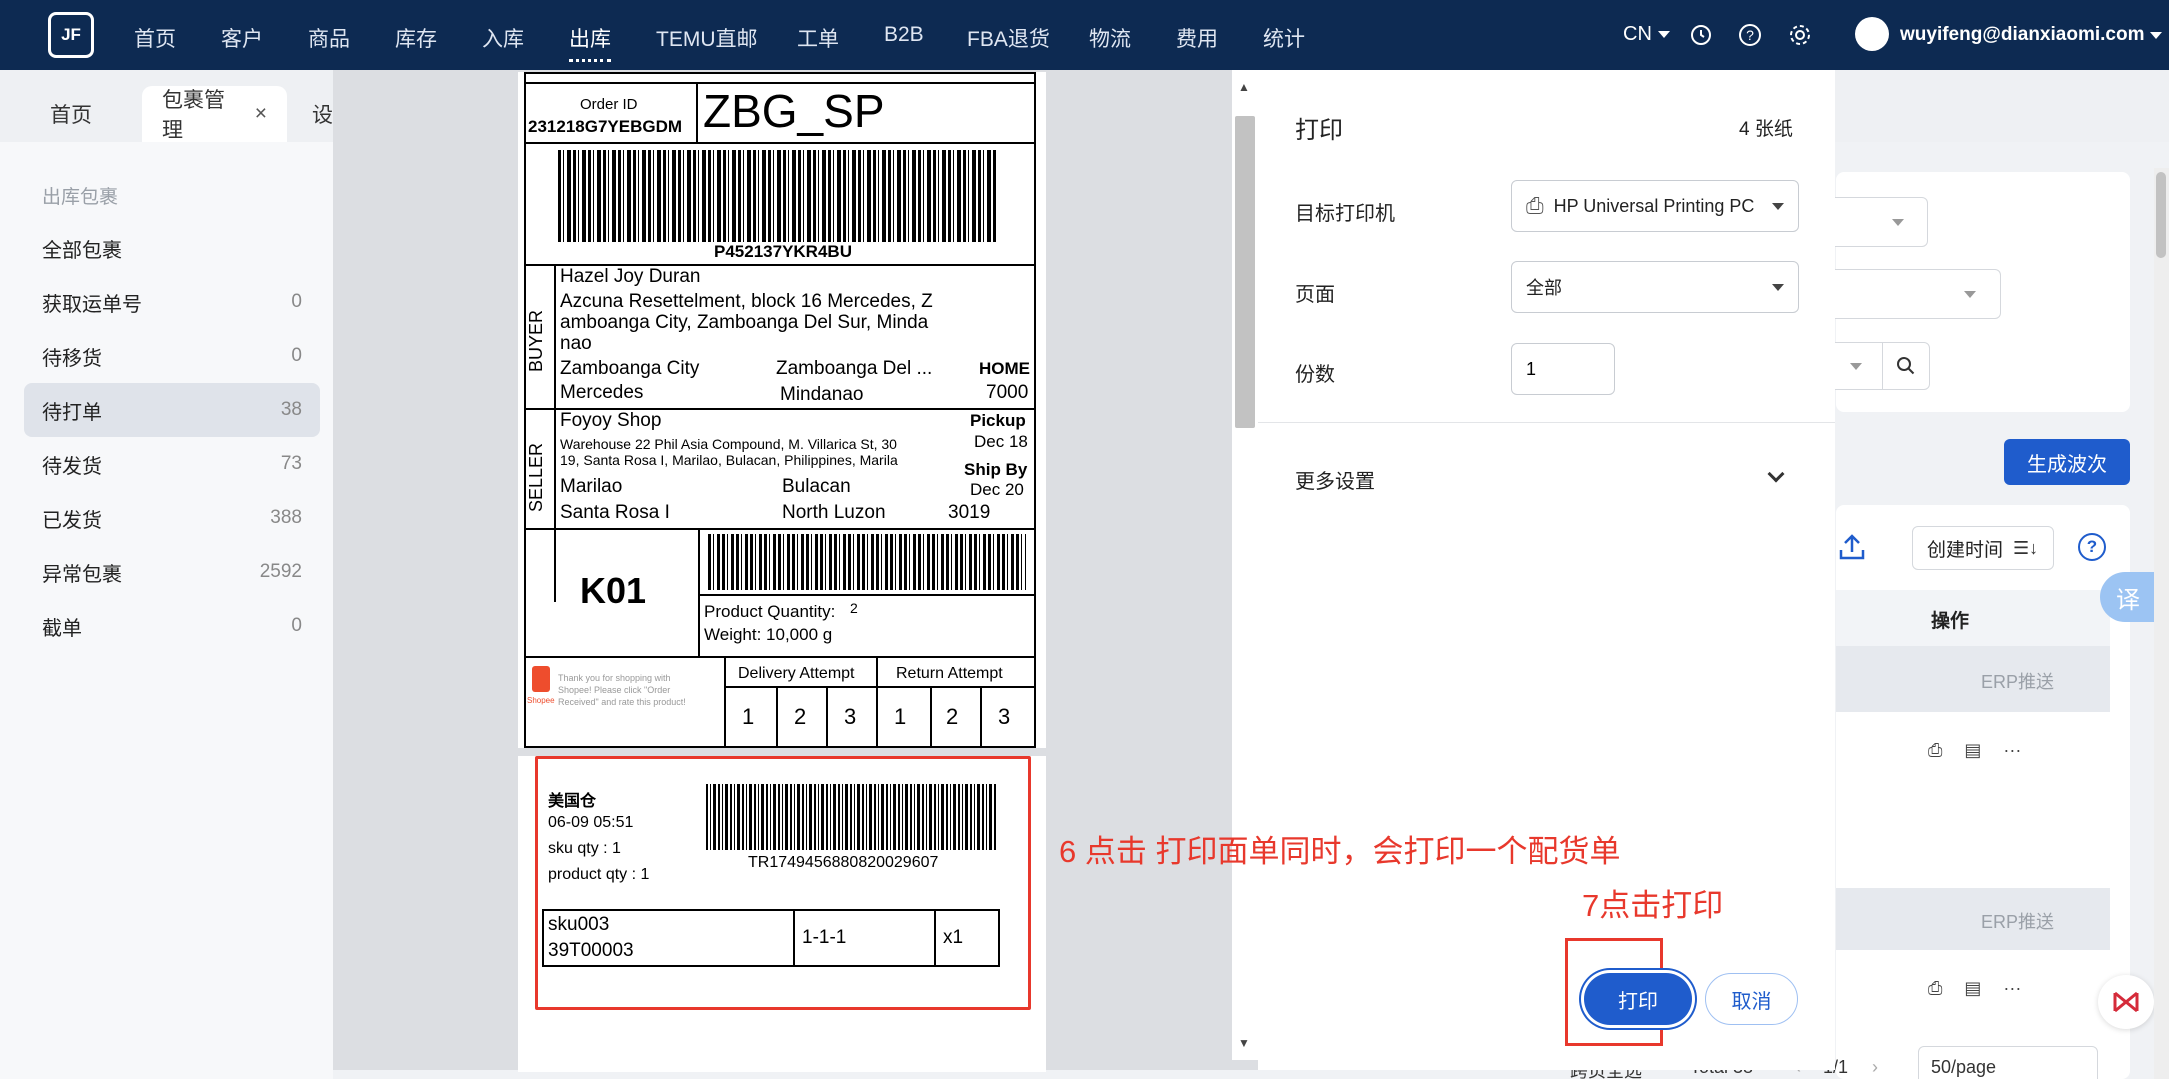 This screenshot has height=1079, width=2169. Describe the element at coordinates (707, 38) in the screenshot. I see `nav-item-temu: TEMU直邮` at that location.